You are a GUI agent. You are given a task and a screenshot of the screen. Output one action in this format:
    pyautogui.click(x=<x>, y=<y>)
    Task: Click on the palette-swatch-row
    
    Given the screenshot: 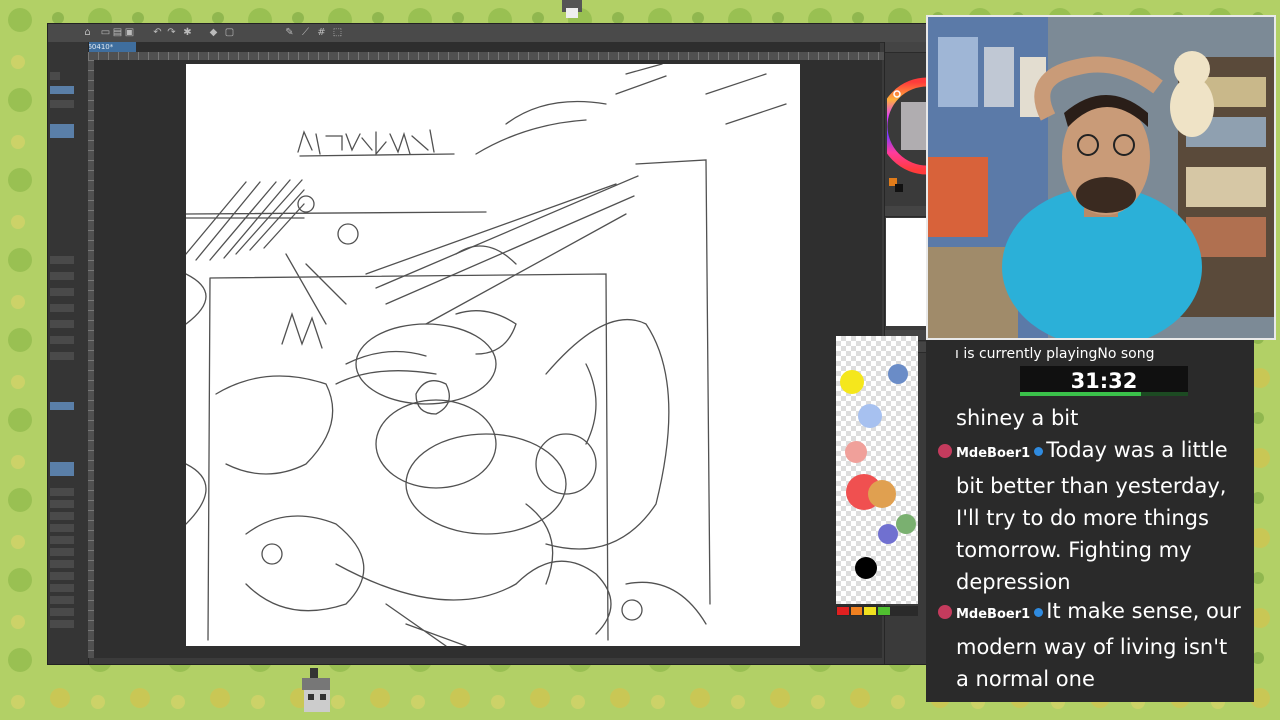 What is the action you would take?
    pyautogui.click(x=877, y=611)
    